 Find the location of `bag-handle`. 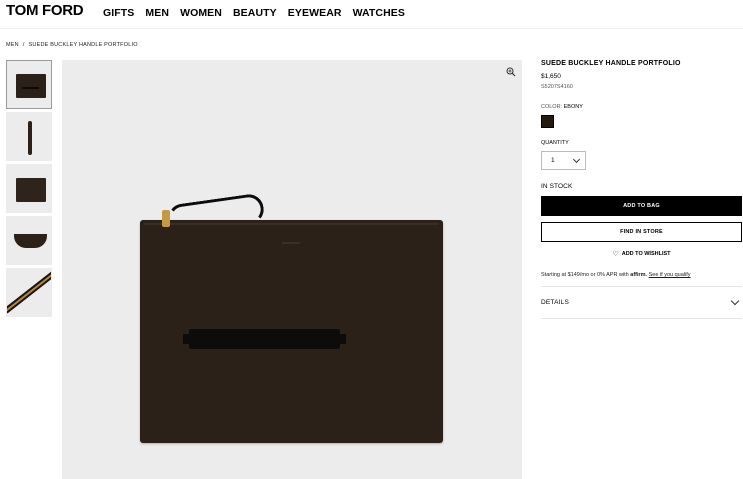

bag-handle is located at coordinates (264, 339).